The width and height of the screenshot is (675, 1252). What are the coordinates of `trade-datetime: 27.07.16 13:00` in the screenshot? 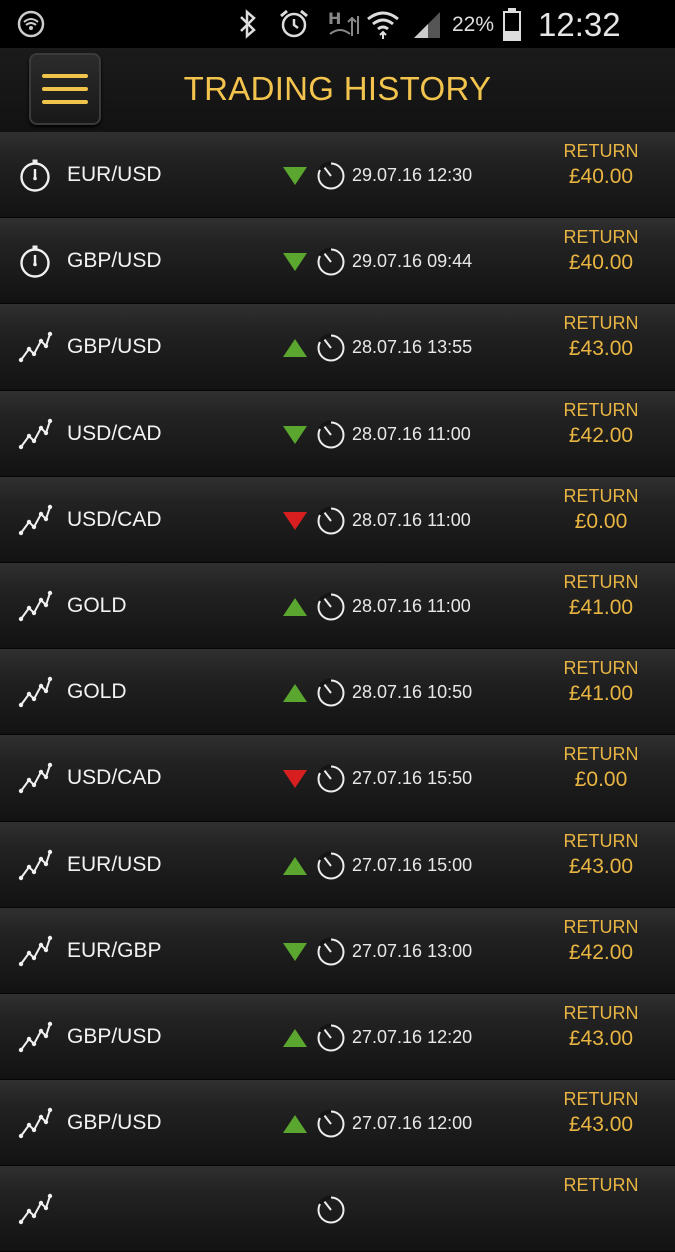 It's located at (412, 950).